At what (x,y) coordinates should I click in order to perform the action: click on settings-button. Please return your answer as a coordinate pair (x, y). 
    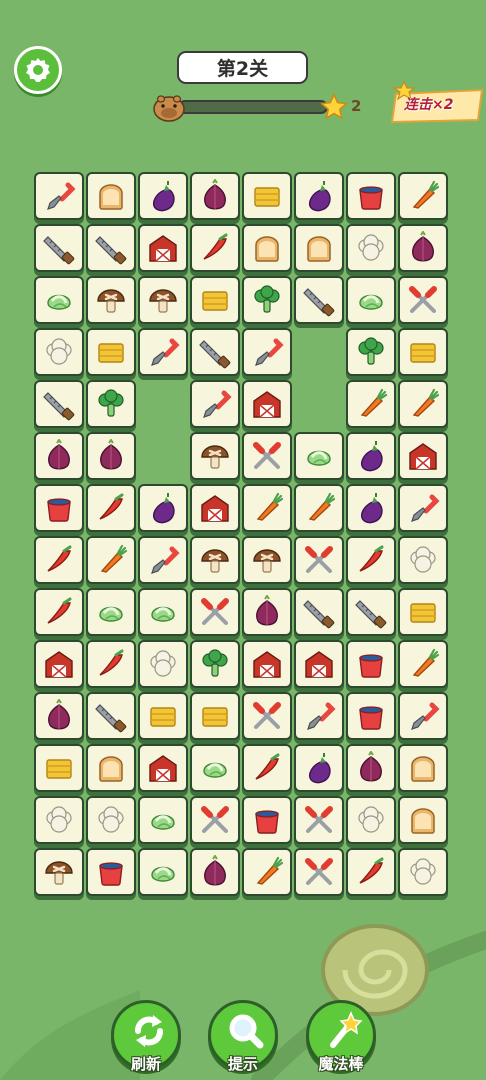
    Looking at the image, I should click on (38, 70).